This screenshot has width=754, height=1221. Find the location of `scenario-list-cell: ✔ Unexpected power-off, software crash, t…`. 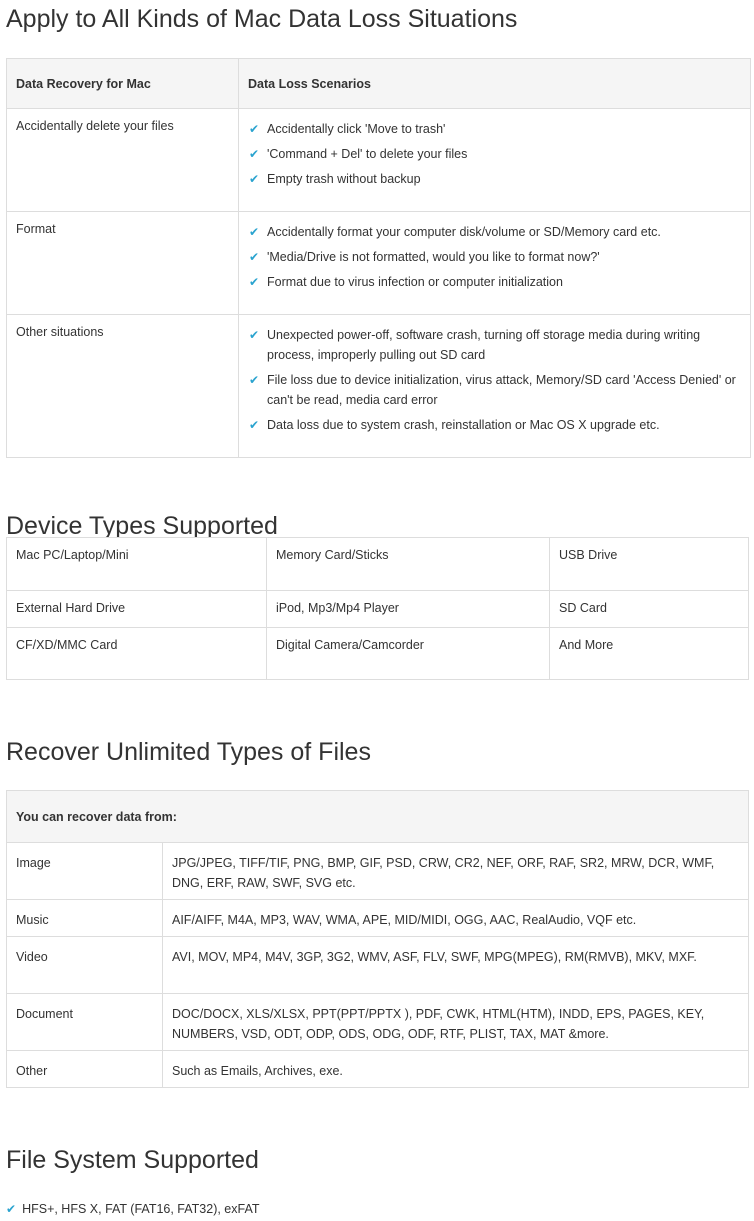

scenario-list-cell: ✔ Unexpected power-off, software crash, t… is located at coordinates (494, 386).